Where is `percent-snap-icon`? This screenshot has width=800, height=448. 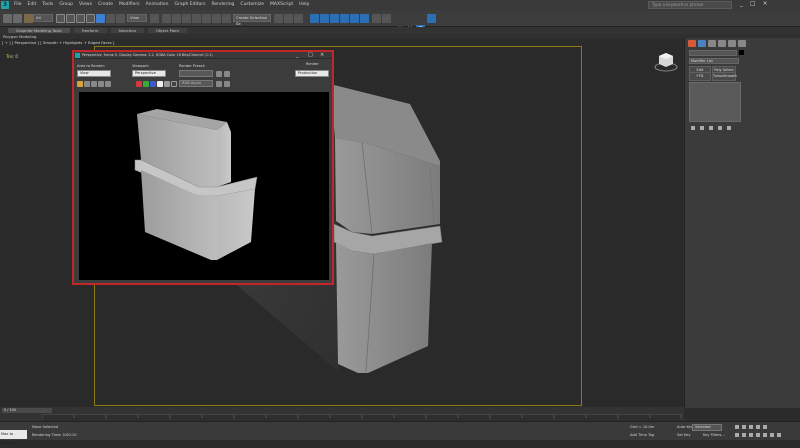 percent-snap-icon is located at coordinates (206, 18).